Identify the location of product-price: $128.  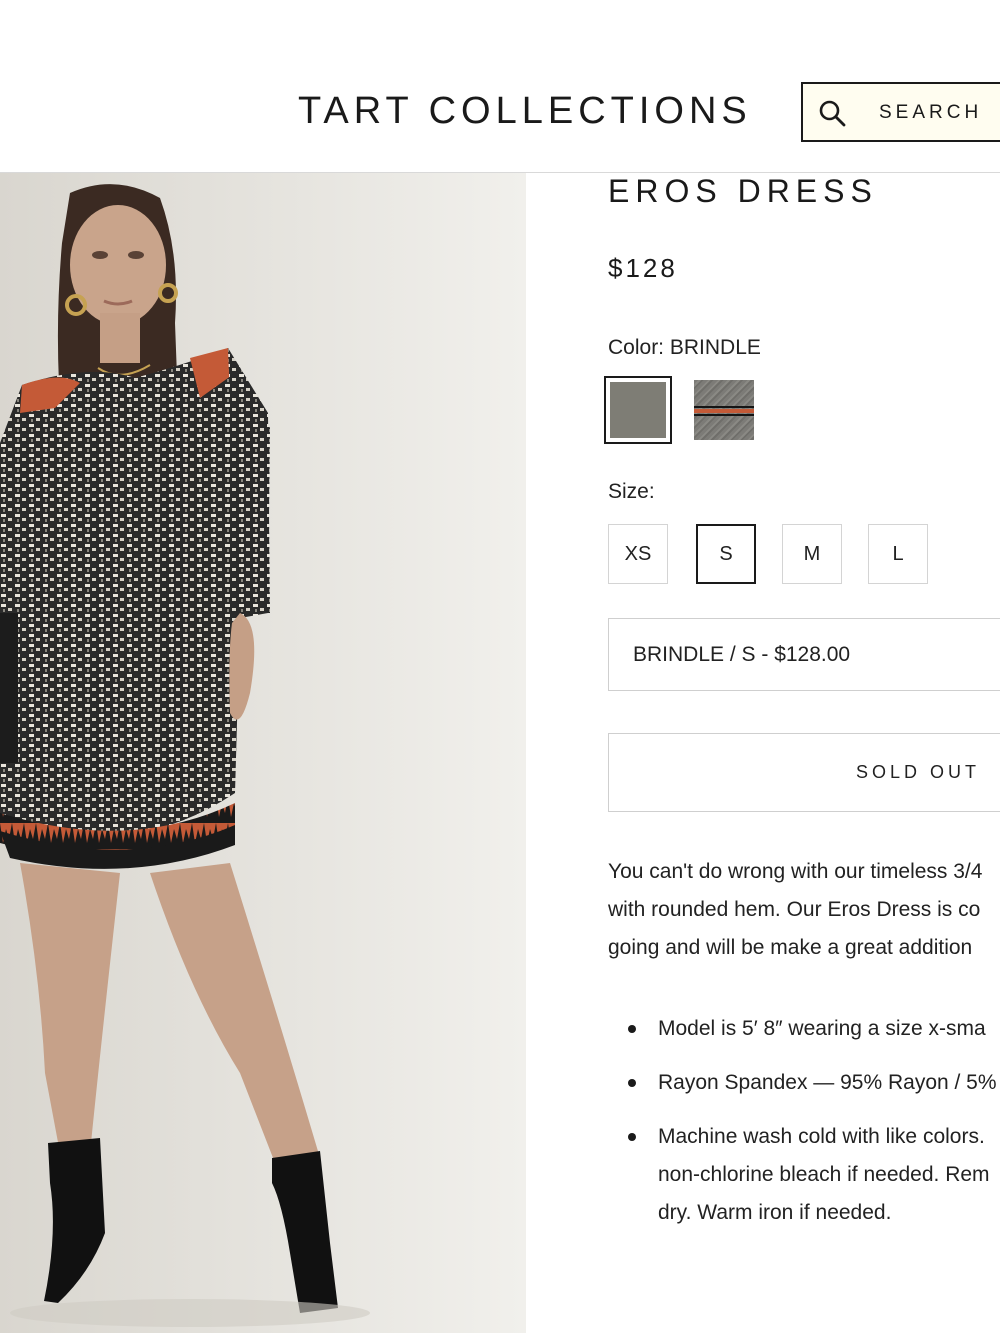
(643, 268).